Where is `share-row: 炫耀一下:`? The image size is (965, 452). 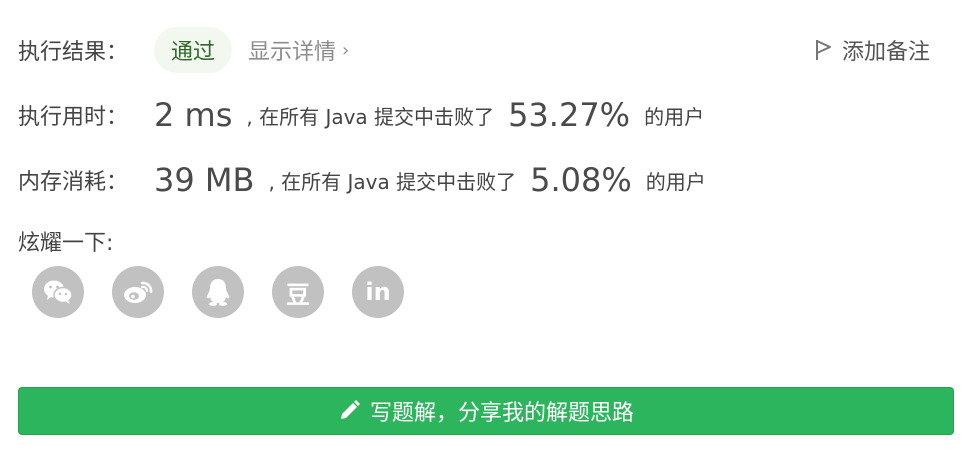
share-row: 炫耀一下: is located at coordinates (65, 241).